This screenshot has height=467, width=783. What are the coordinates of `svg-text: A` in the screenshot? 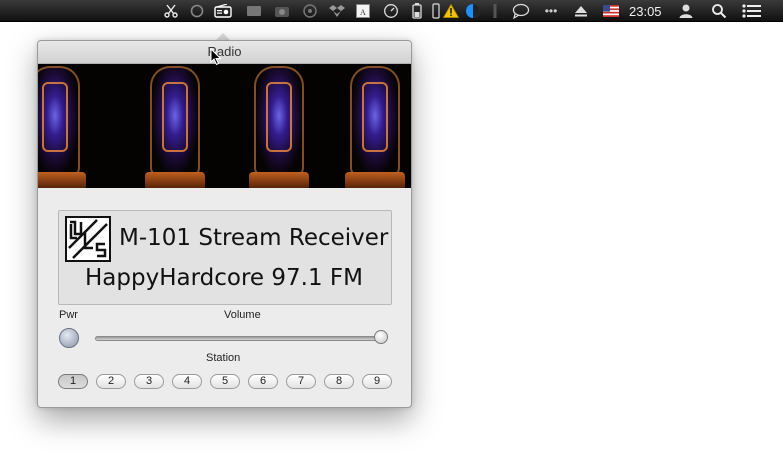 It's located at (363, 12).